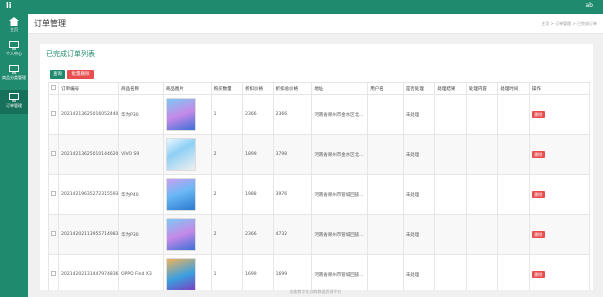 This screenshot has height=297, width=603. Describe the element at coordinates (292, 194) in the screenshot. I see `total-cell: 3976` at that location.